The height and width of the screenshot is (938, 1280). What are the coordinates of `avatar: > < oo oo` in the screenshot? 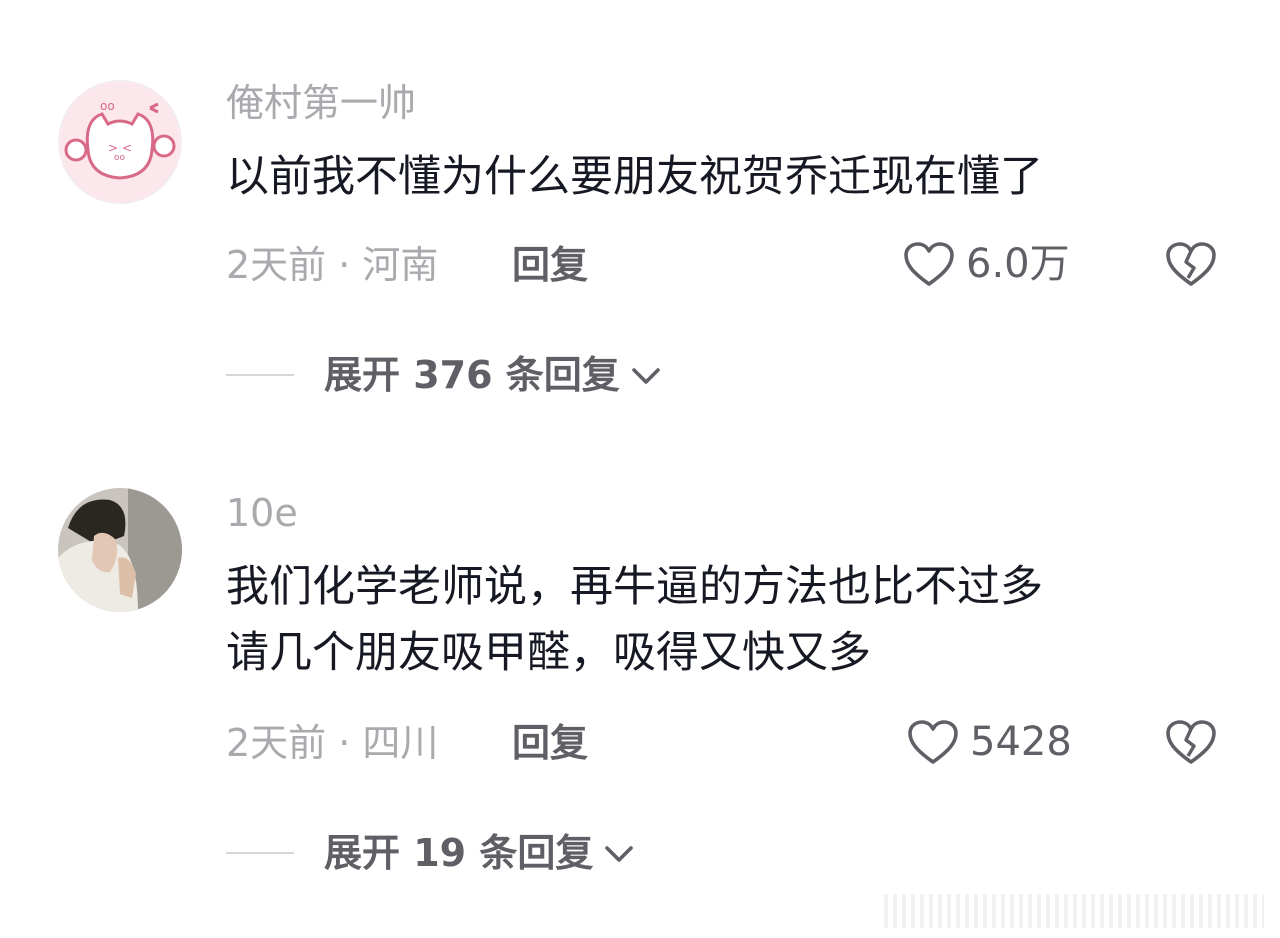 It's located at (120, 142).